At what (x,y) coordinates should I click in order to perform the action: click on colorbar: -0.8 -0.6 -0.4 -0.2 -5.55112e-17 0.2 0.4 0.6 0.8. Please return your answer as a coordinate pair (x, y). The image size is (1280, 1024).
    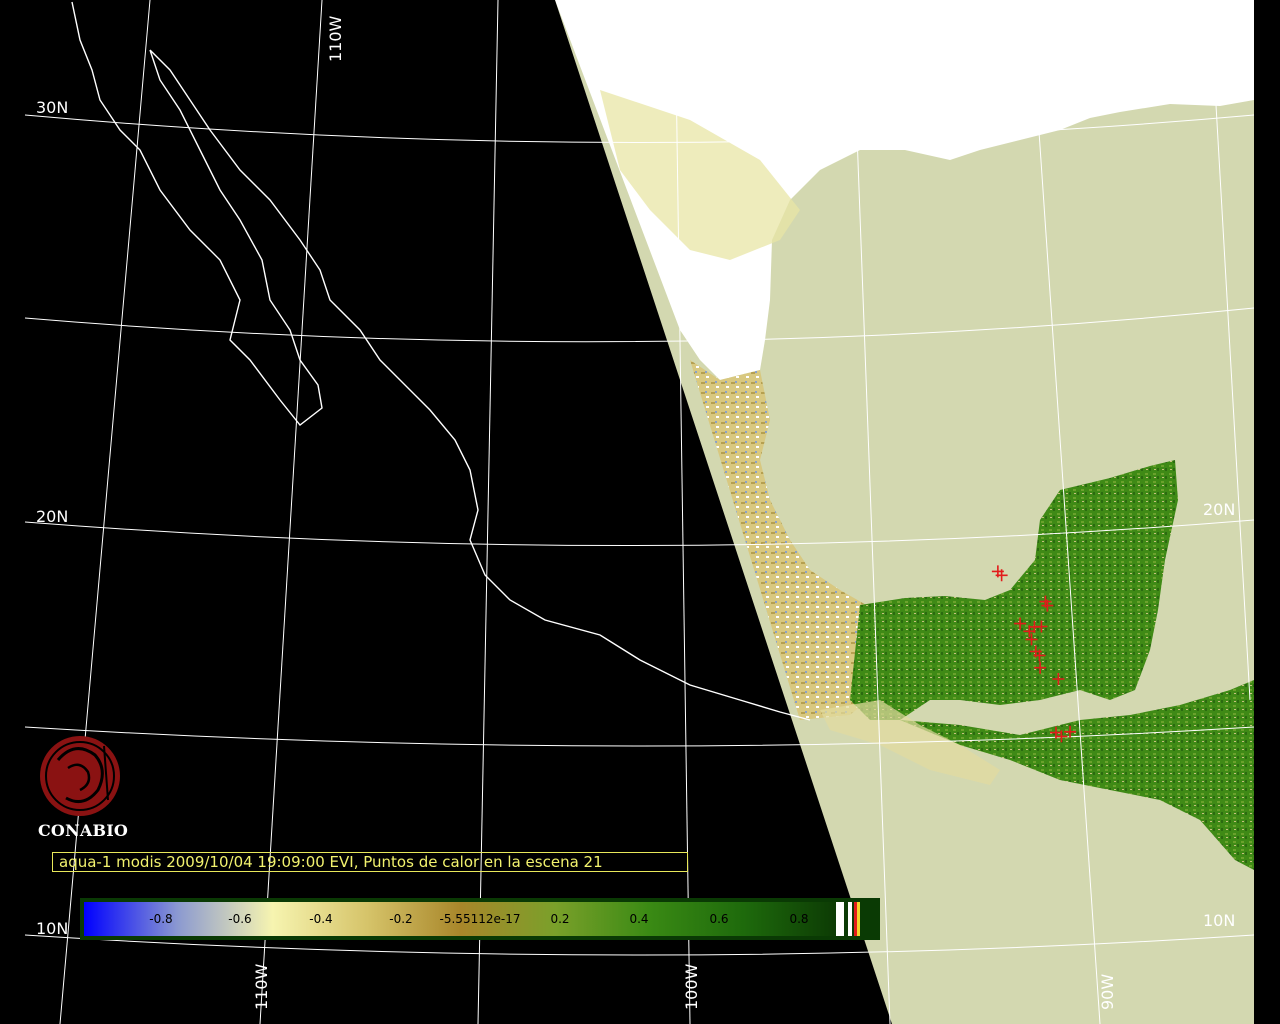
    Looking at the image, I should click on (480, 919).